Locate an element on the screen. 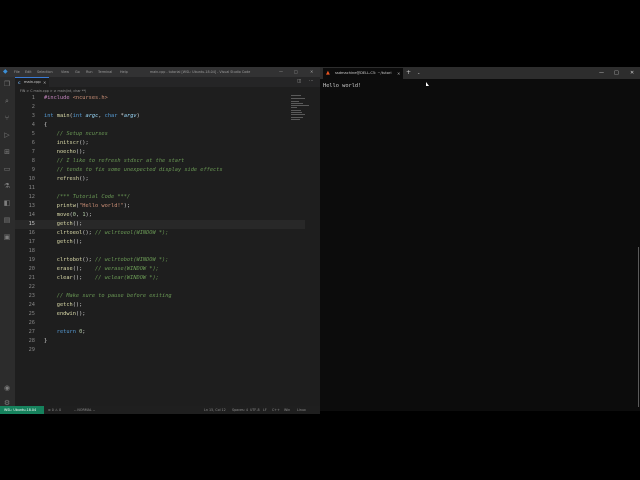  code-line: 11 is located at coordinates (160, 188).